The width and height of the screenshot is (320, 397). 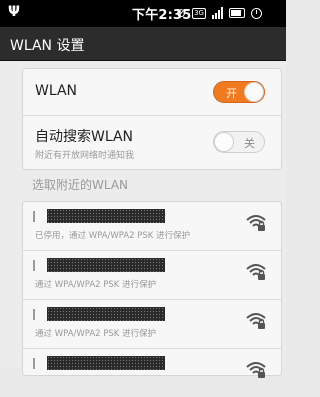 I want to click on status-icons: ⊘ 3G, so click(x=219, y=13).